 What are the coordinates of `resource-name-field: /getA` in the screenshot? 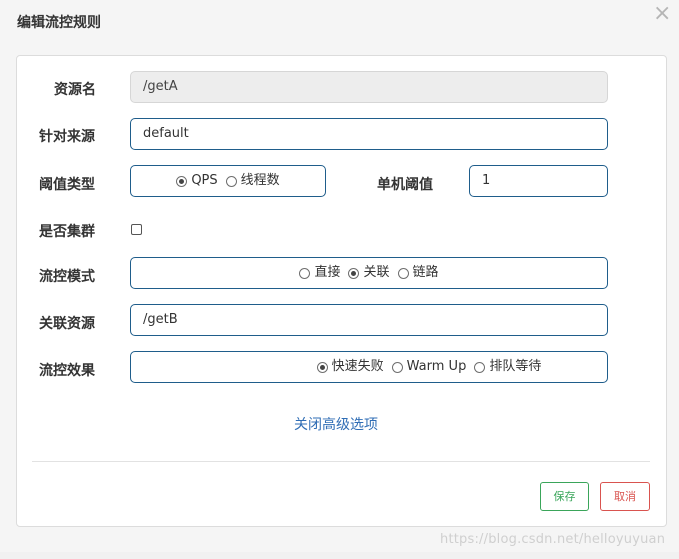 It's located at (369, 87).